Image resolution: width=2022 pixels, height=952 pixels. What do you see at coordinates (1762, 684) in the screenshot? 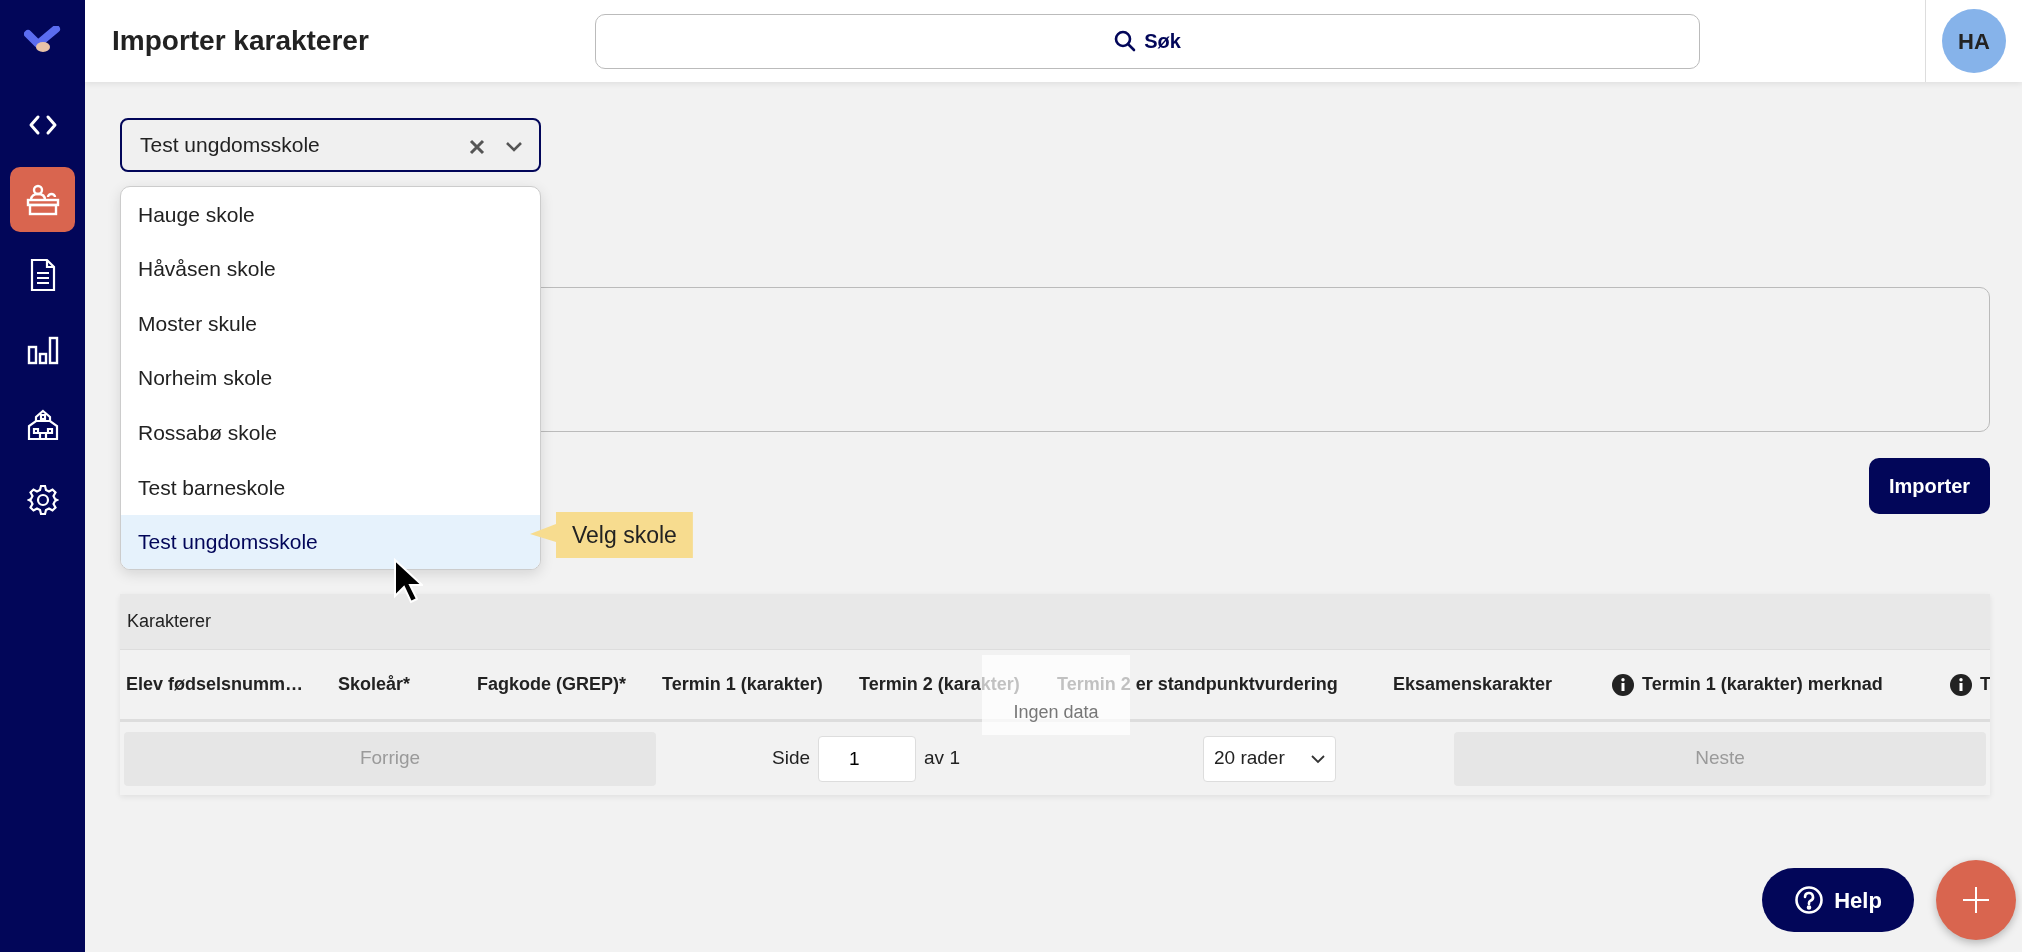
I see `column-header: Termin 1 (karakter) merknad` at bounding box center [1762, 684].